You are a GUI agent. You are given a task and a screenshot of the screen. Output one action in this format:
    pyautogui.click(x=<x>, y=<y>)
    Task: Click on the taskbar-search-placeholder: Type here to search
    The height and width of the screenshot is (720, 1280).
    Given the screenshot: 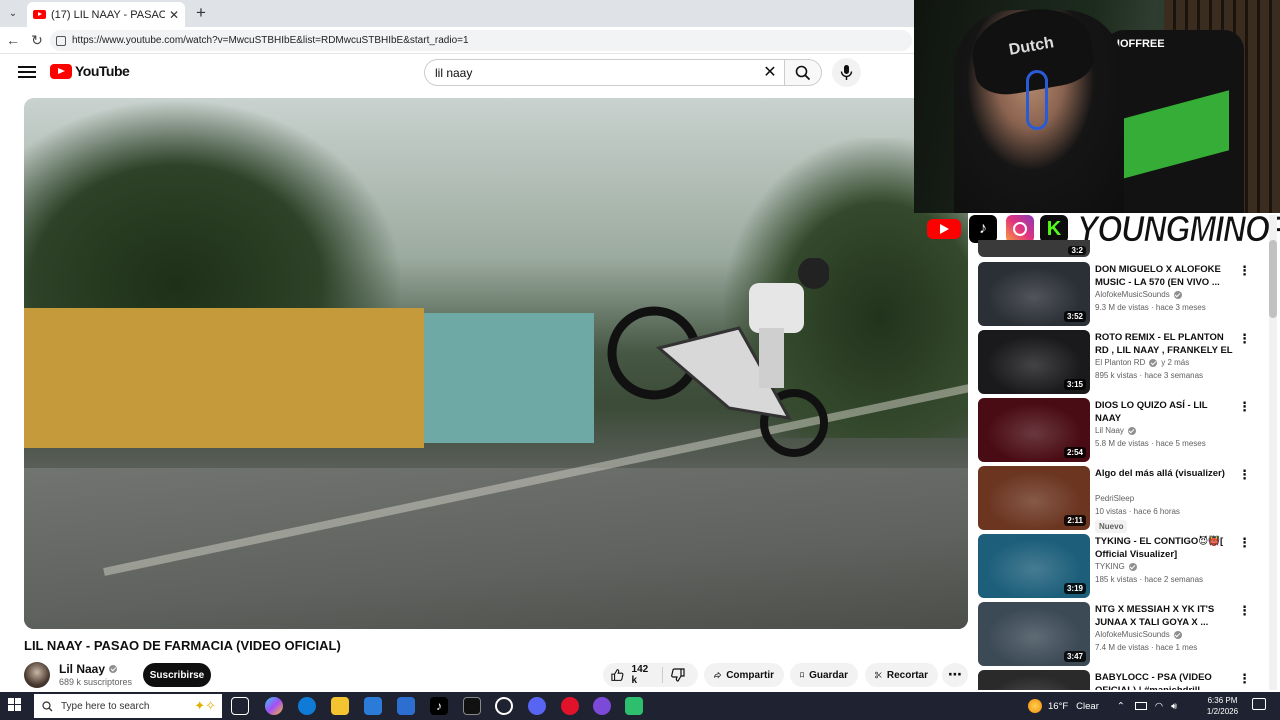 What is the action you would take?
    pyautogui.click(x=105, y=706)
    